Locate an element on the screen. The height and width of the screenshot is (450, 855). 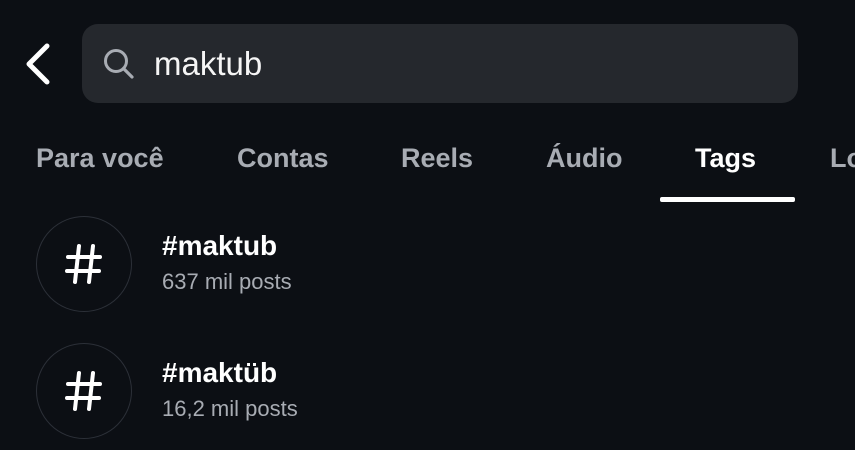
tab-audio: Áudio is located at coordinates (584, 158).